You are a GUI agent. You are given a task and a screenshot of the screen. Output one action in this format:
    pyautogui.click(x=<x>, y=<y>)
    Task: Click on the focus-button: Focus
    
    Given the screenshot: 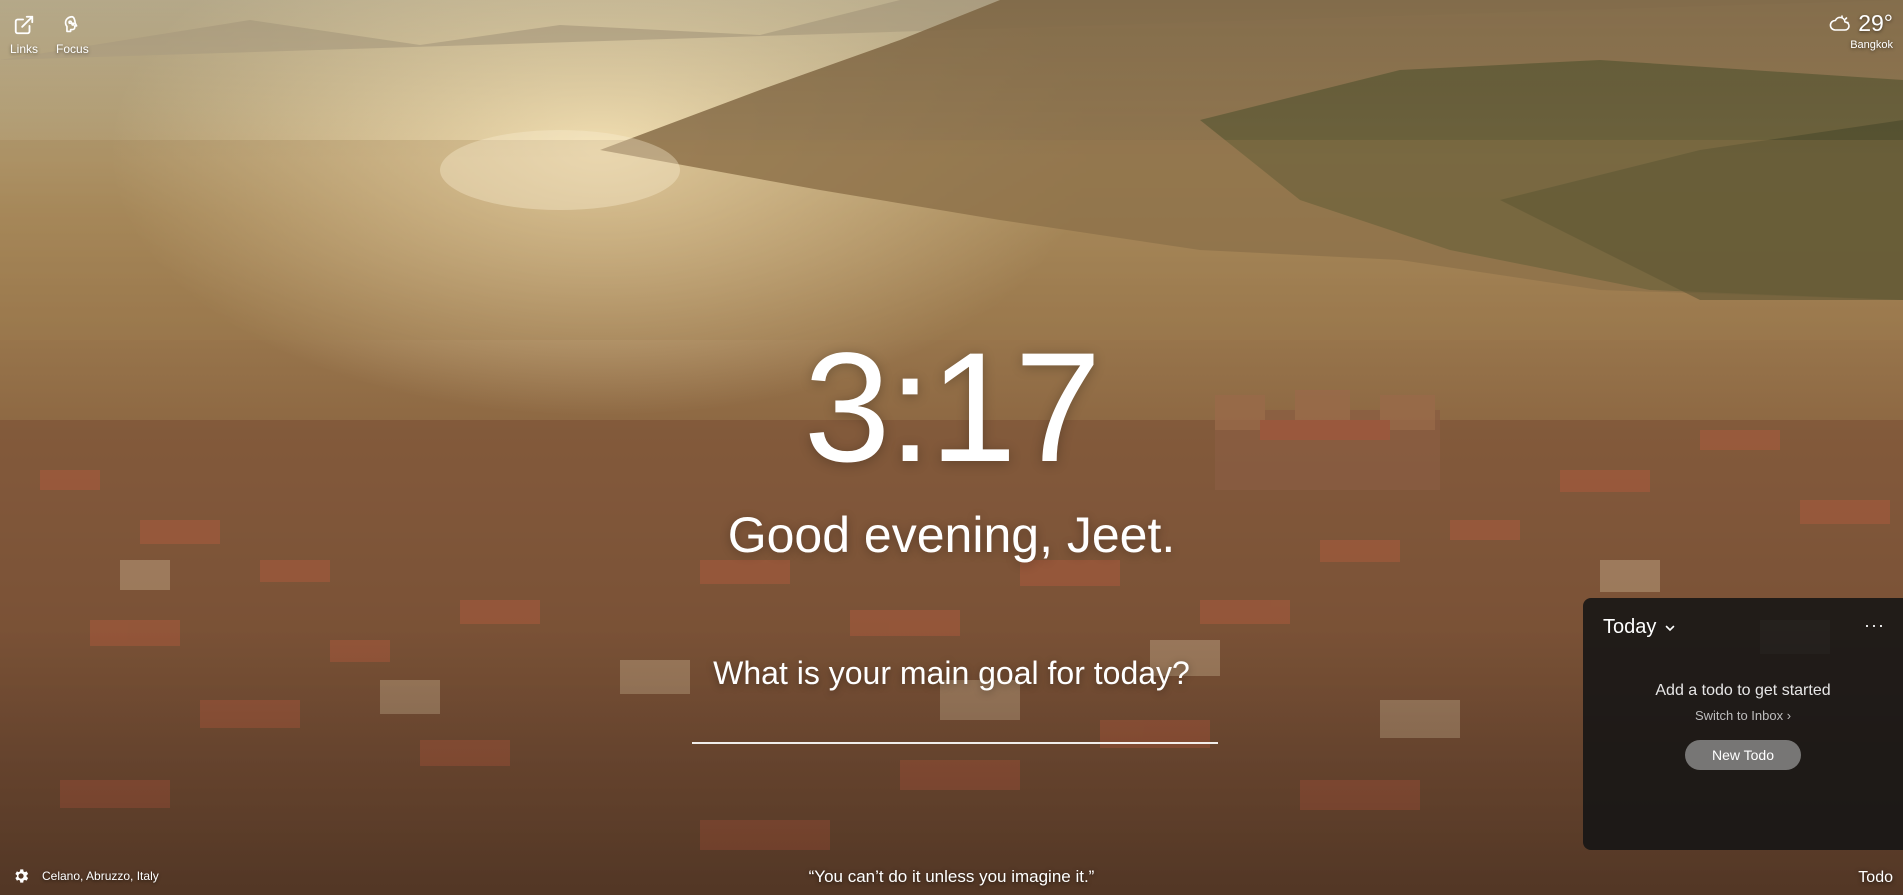 What is the action you would take?
    pyautogui.click(x=72, y=35)
    